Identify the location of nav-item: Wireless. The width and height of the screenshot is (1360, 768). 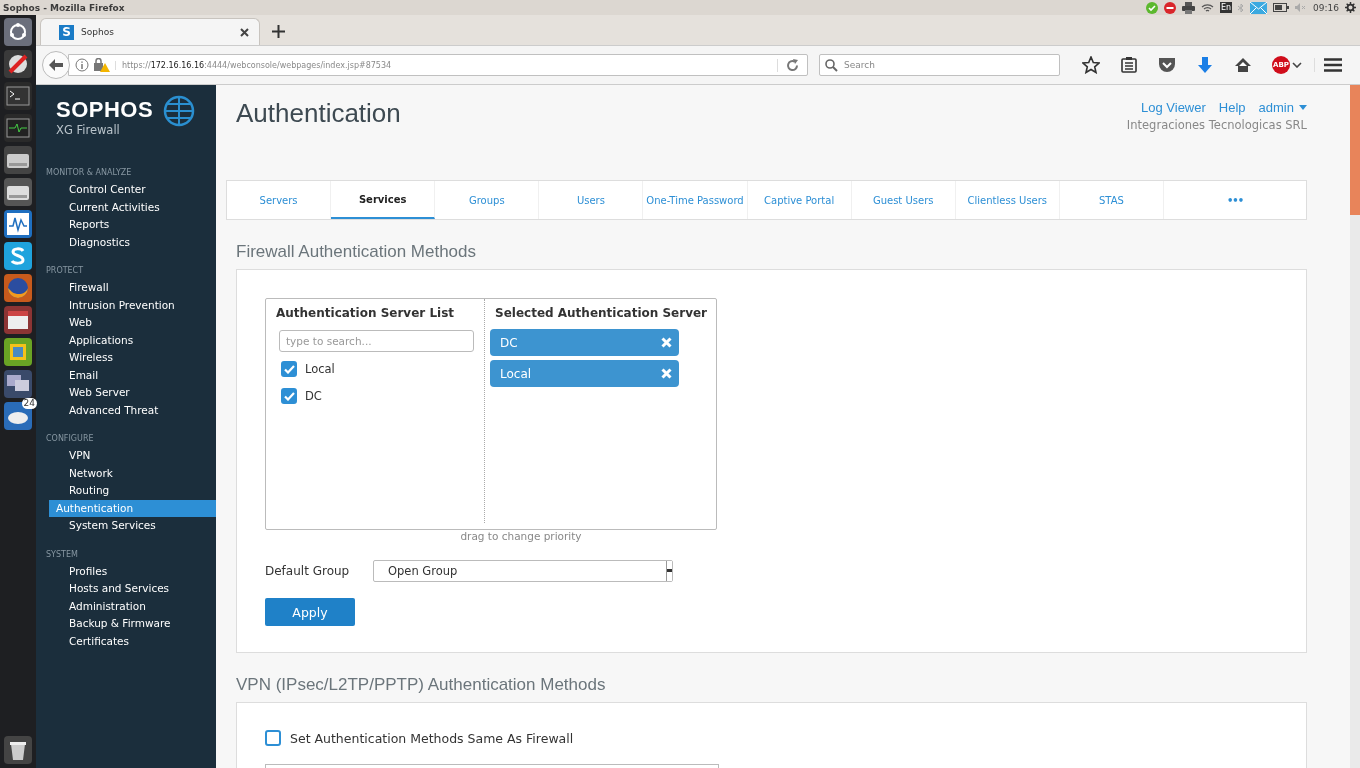
(132, 358).